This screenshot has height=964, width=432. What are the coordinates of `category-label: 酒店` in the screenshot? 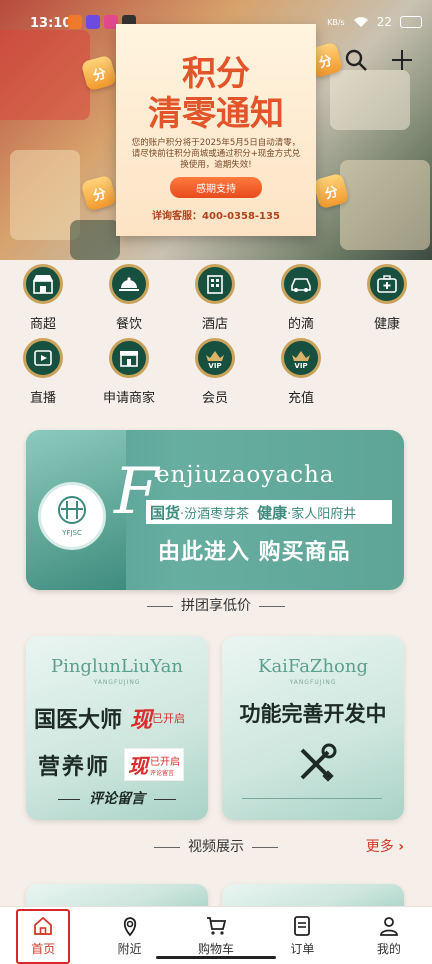 It's located at (214, 324).